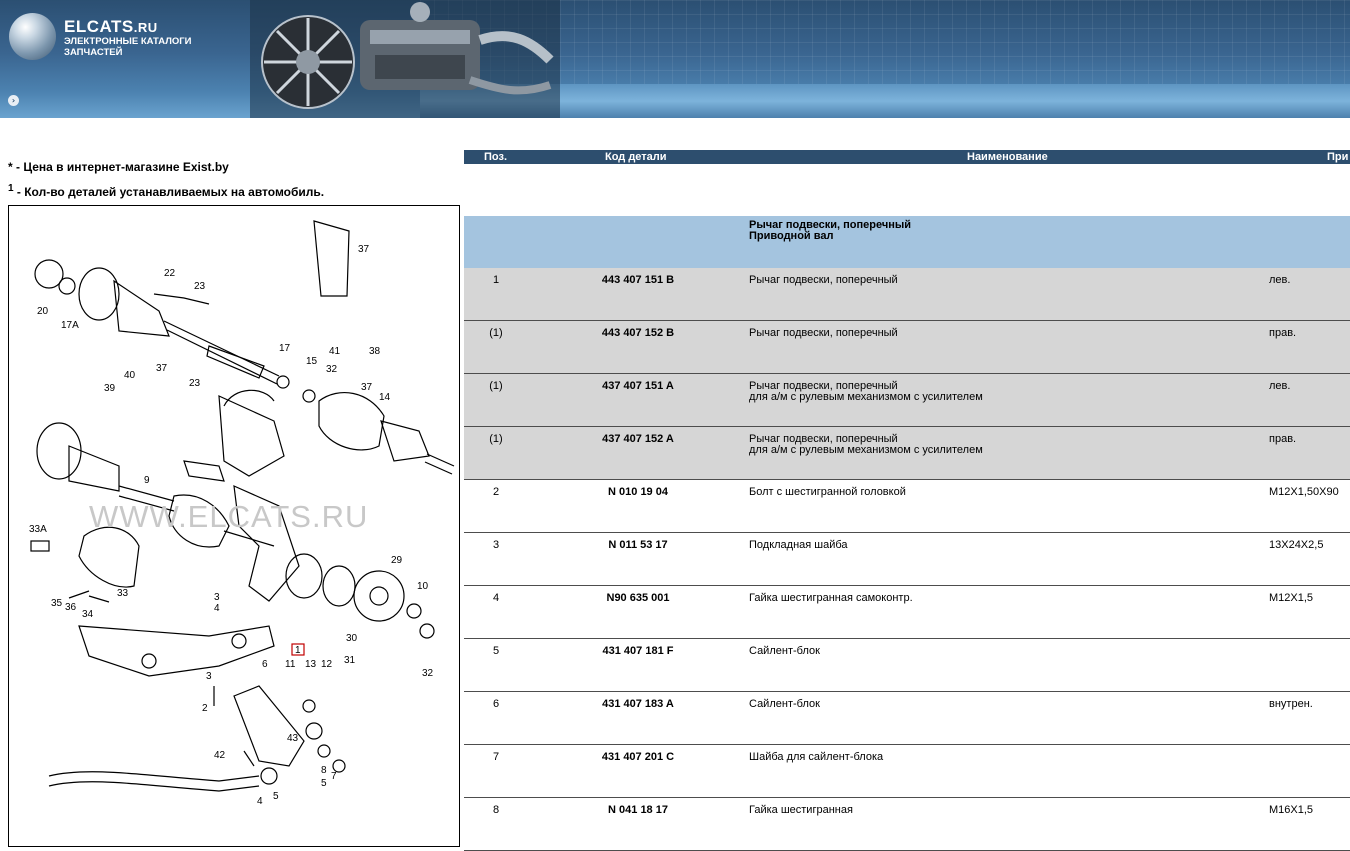 The height and width of the screenshot is (851, 1350). What do you see at coordinates (907, 665) in the screenshot?
I see `table-row: 5 431 407 181 F Сайлент-блок` at bounding box center [907, 665].